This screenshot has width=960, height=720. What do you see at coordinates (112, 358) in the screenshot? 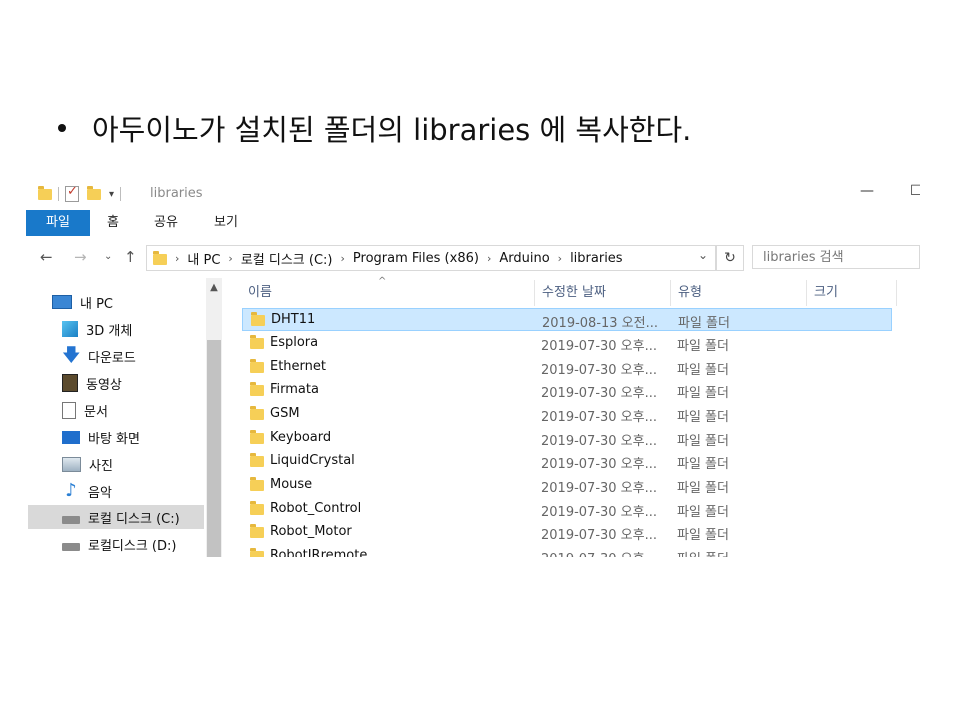
I see `sidebar-item-label: 다운로드` at bounding box center [112, 358].